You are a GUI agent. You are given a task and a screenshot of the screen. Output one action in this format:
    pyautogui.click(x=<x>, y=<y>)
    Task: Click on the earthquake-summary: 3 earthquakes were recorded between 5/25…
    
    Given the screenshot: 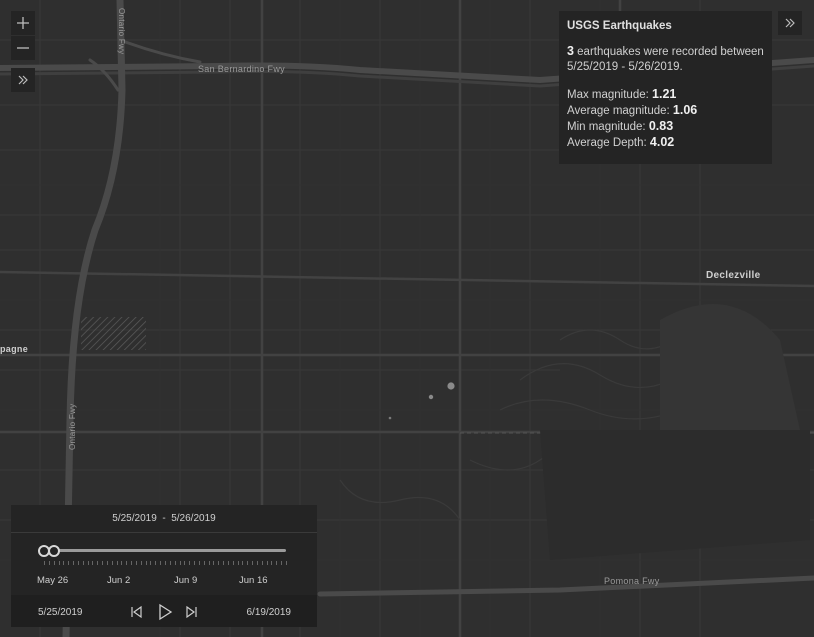 What is the action you would take?
    pyautogui.click(x=665, y=59)
    